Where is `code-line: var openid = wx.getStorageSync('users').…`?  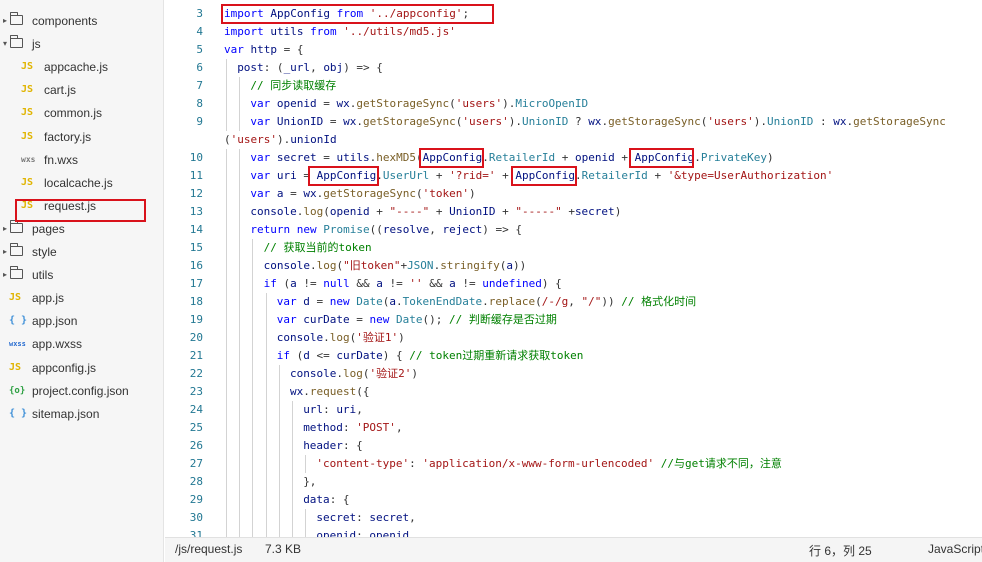
code-line: var openid = wx.getStorageSync('users').… is located at coordinates (419, 104).